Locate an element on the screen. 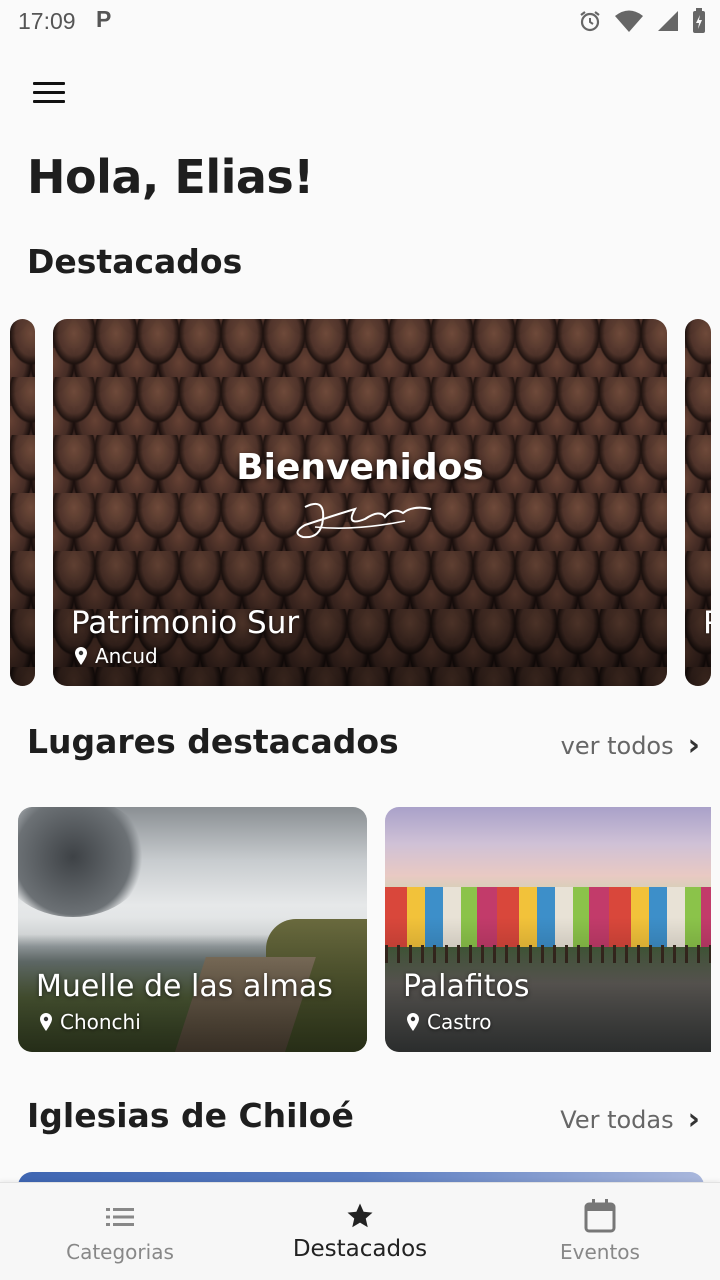  status-time: 17:09 is located at coordinates (47, 21).